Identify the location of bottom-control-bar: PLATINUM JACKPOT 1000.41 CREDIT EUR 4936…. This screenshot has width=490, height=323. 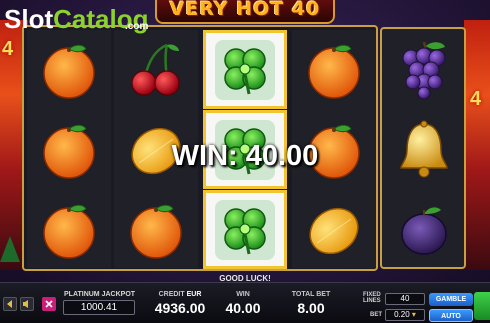
(245, 302).